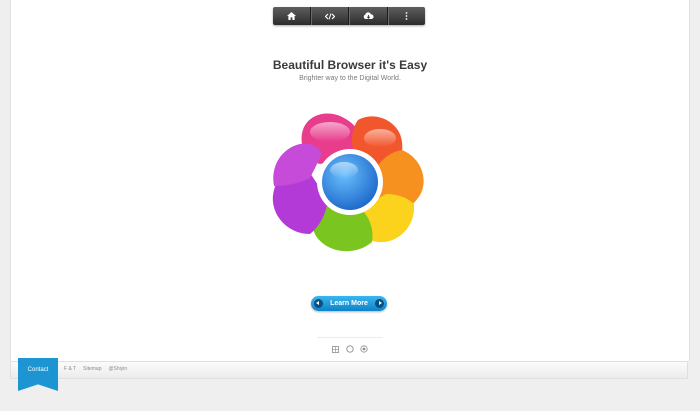  I want to click on divider, so click(350, 337).